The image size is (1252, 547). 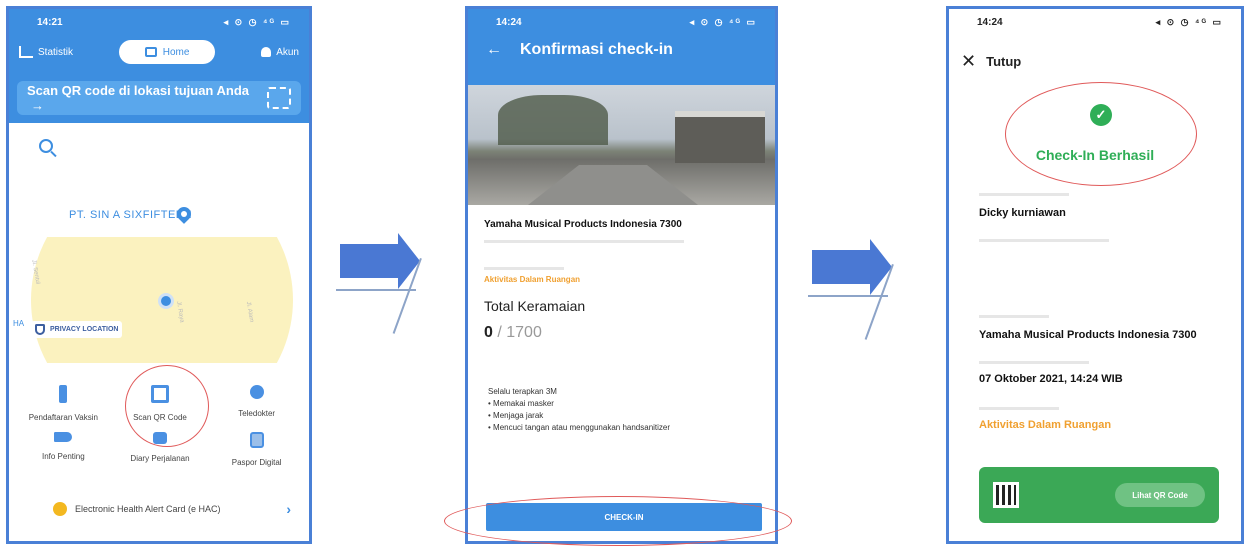 What do you see at coordinates (266, 52) in the screenshot?
I see `account-icon` at bounding box center [266, 52].